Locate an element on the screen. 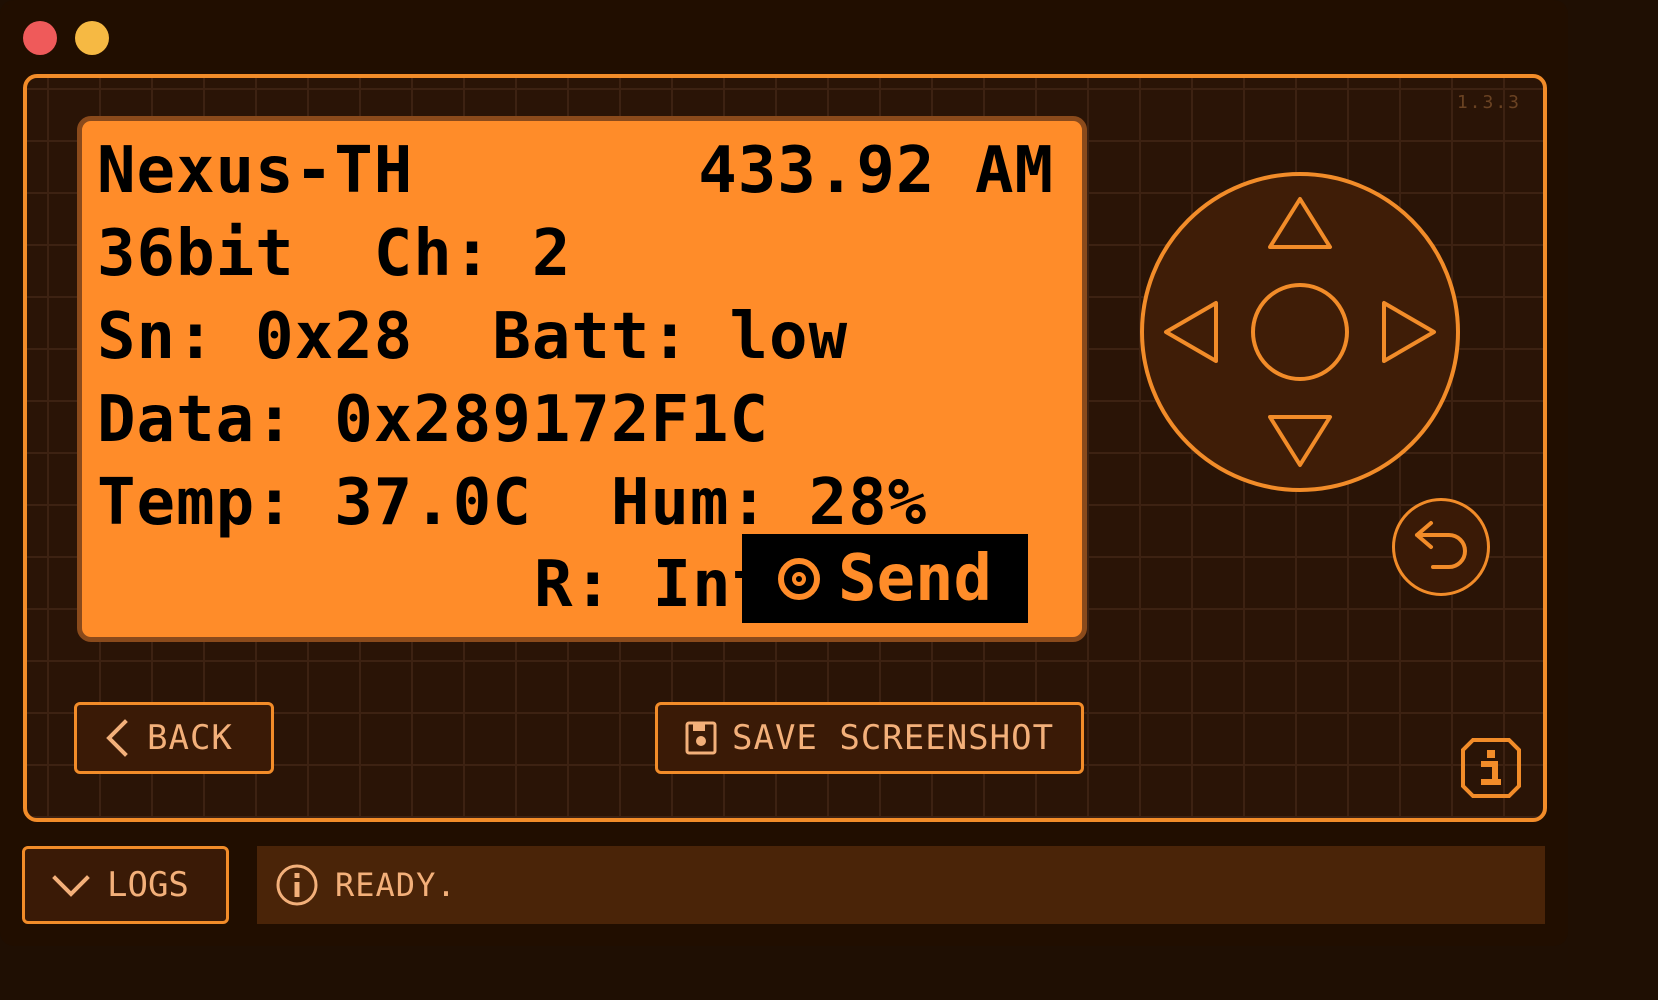  dpad is located at coordinates (1300, 332).